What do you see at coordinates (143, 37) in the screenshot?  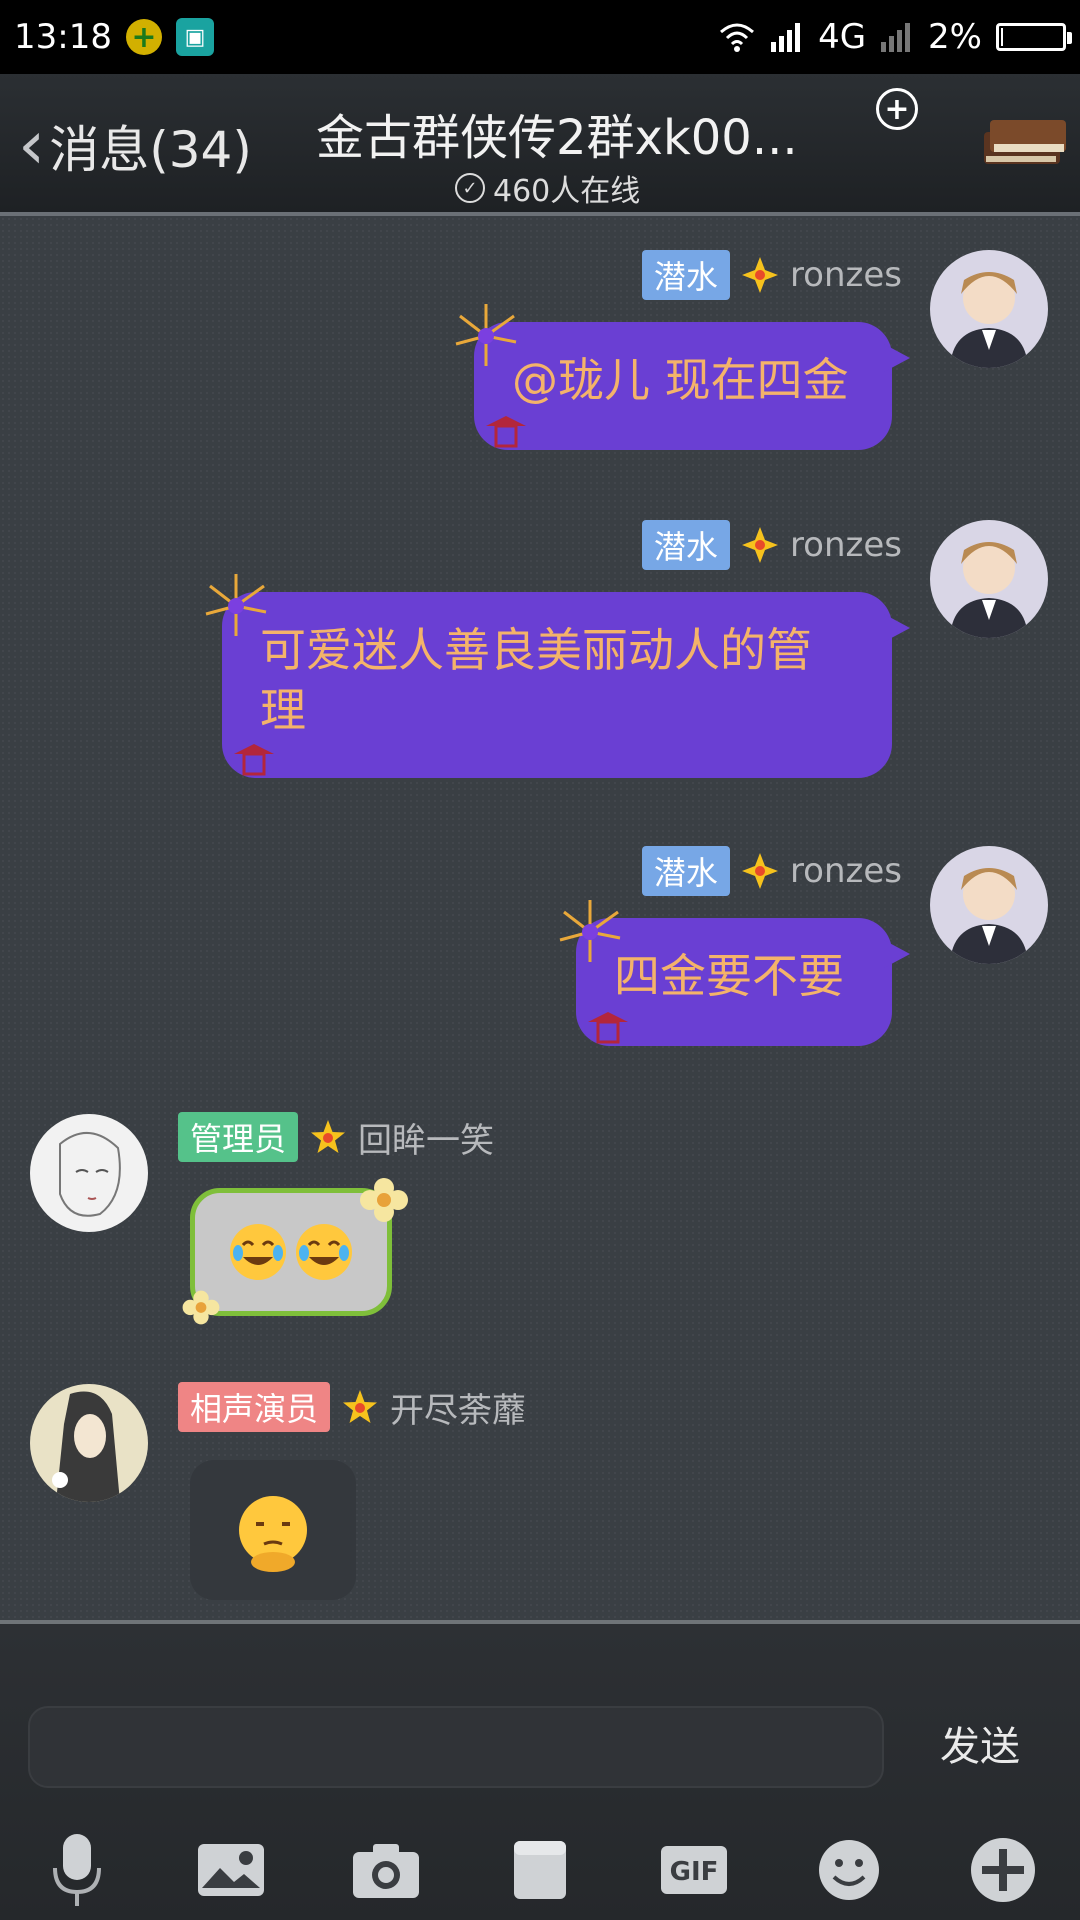 I see `app-notification-icon: +` at bounding box center [143, 37].